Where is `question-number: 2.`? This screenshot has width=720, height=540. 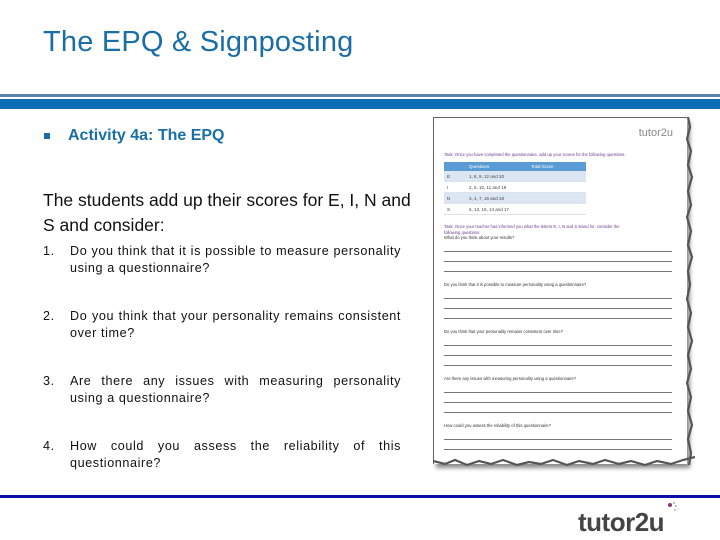
question-number: 2. is located at coordinates (49, 316).